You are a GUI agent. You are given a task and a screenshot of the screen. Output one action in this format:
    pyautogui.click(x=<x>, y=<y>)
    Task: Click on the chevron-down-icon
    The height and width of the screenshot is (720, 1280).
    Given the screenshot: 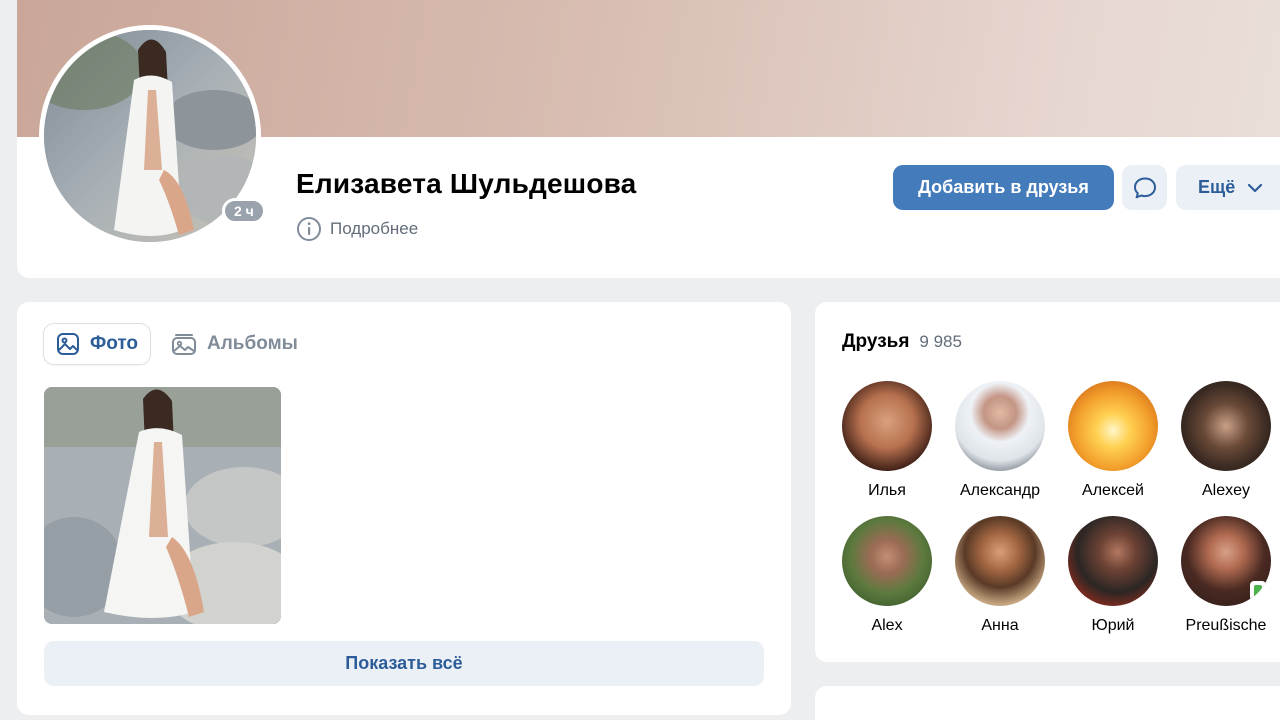 What is the action you would take?
    pyautogui.click(x=1255, y=187)
    